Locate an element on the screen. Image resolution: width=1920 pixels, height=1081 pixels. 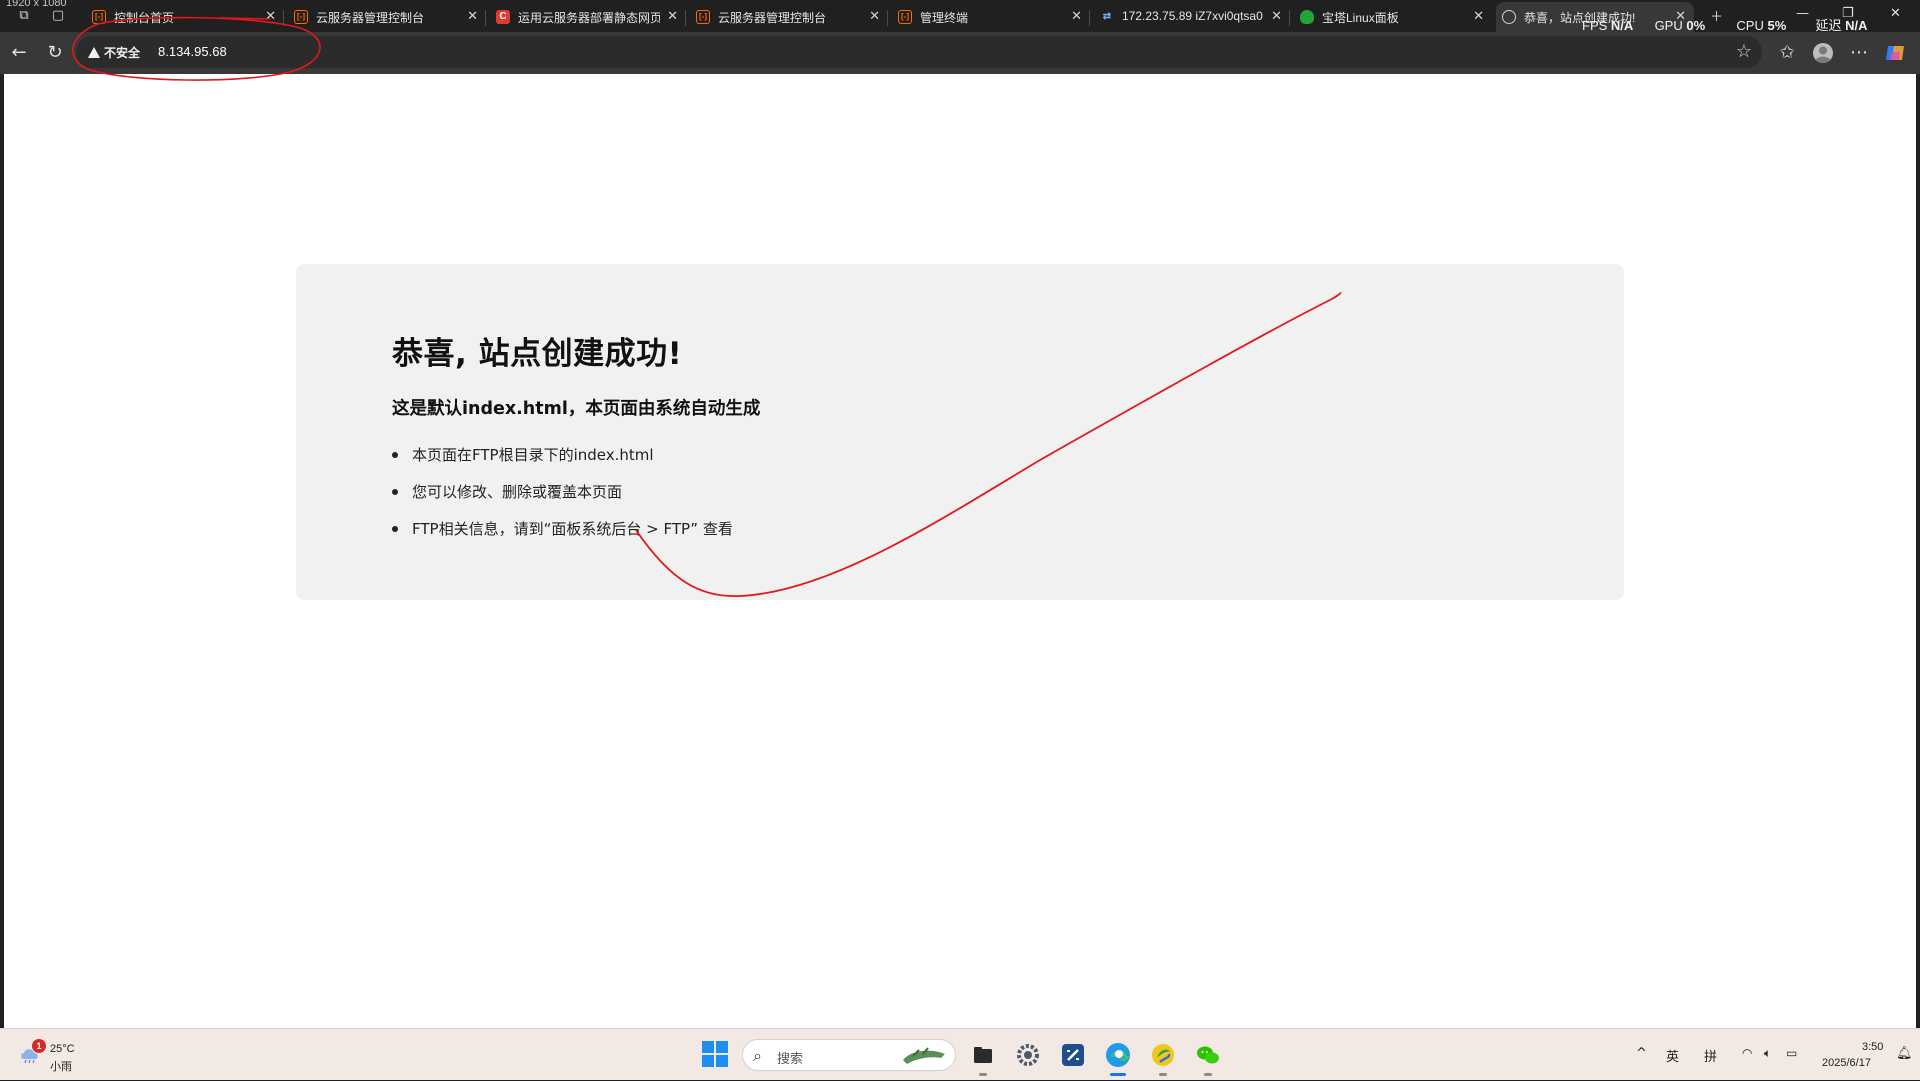
fps-value: N/A is located at coordinates (1622, 25).